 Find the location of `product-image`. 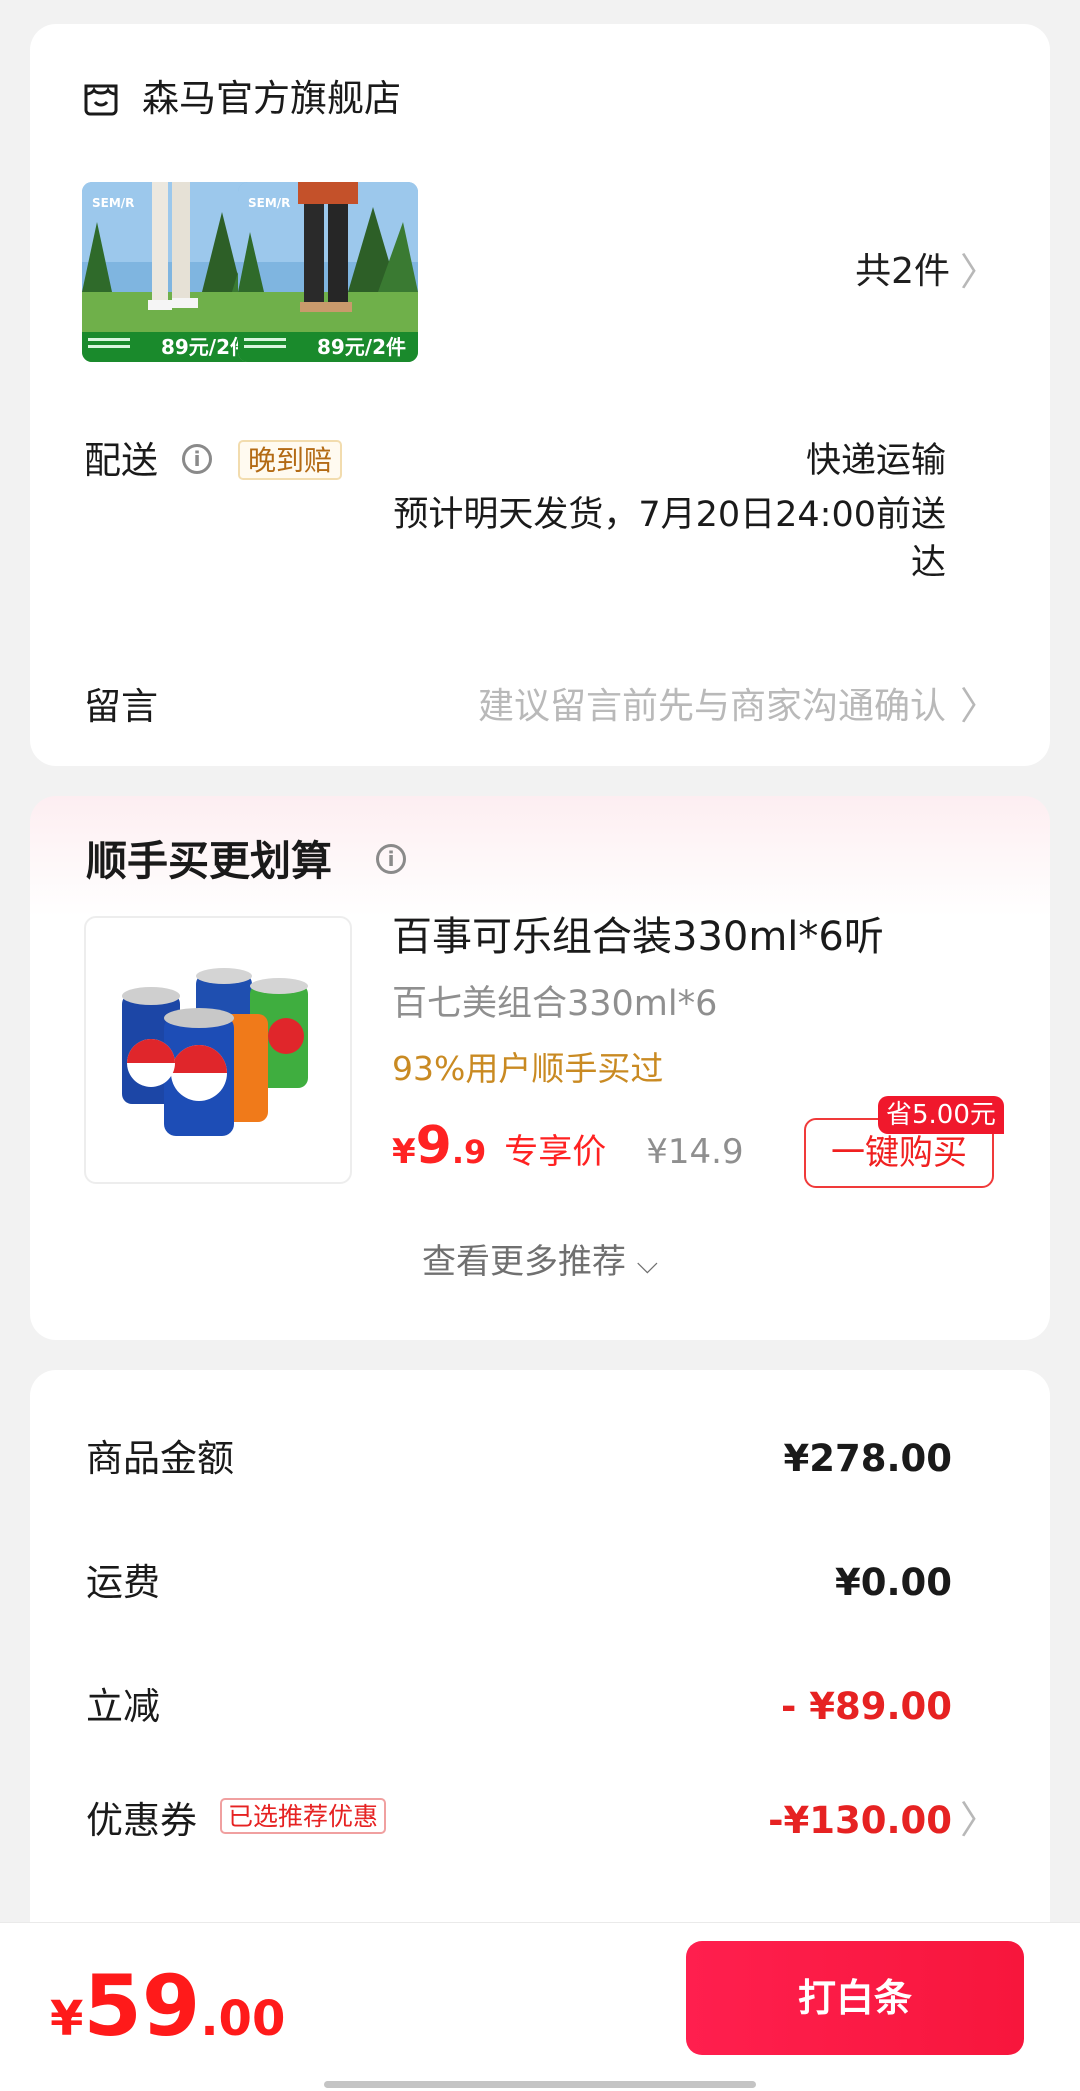

product-image is located at coordinates (218, 1050).